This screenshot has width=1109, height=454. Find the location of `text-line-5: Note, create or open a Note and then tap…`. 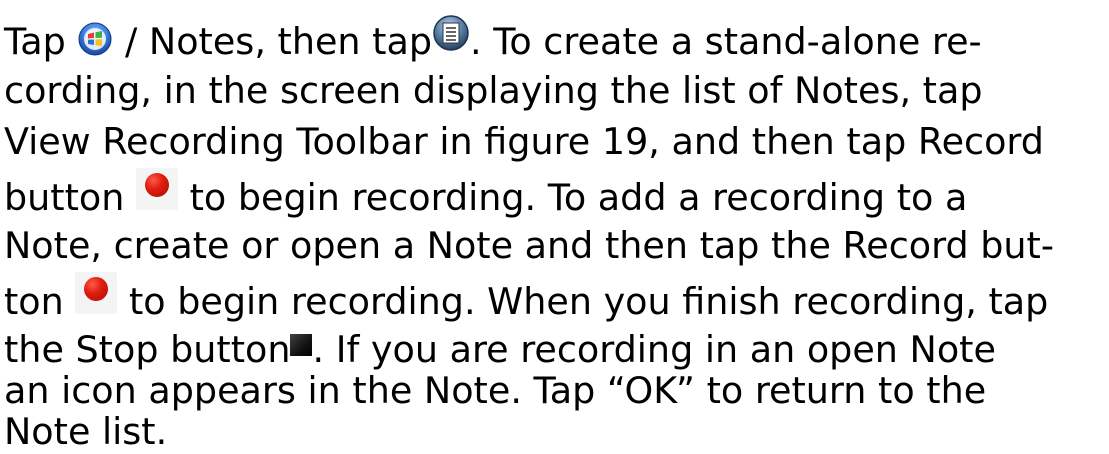

text-line-5: Note, create or open a Note and then tap… is located at coordinates (529, 245).